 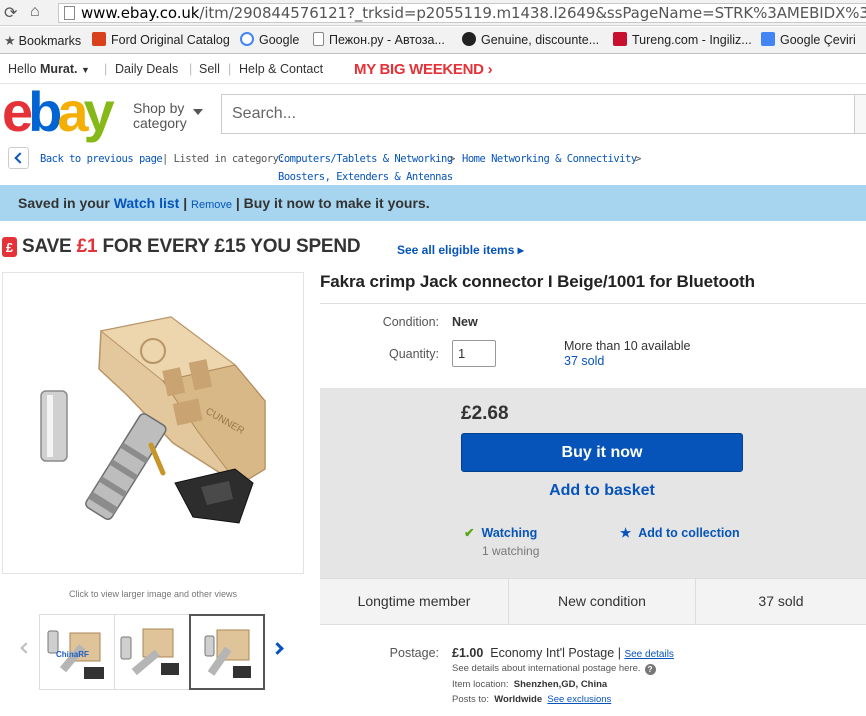 I want to click on pound-tag-icon: £, so click(x=9, y=247).